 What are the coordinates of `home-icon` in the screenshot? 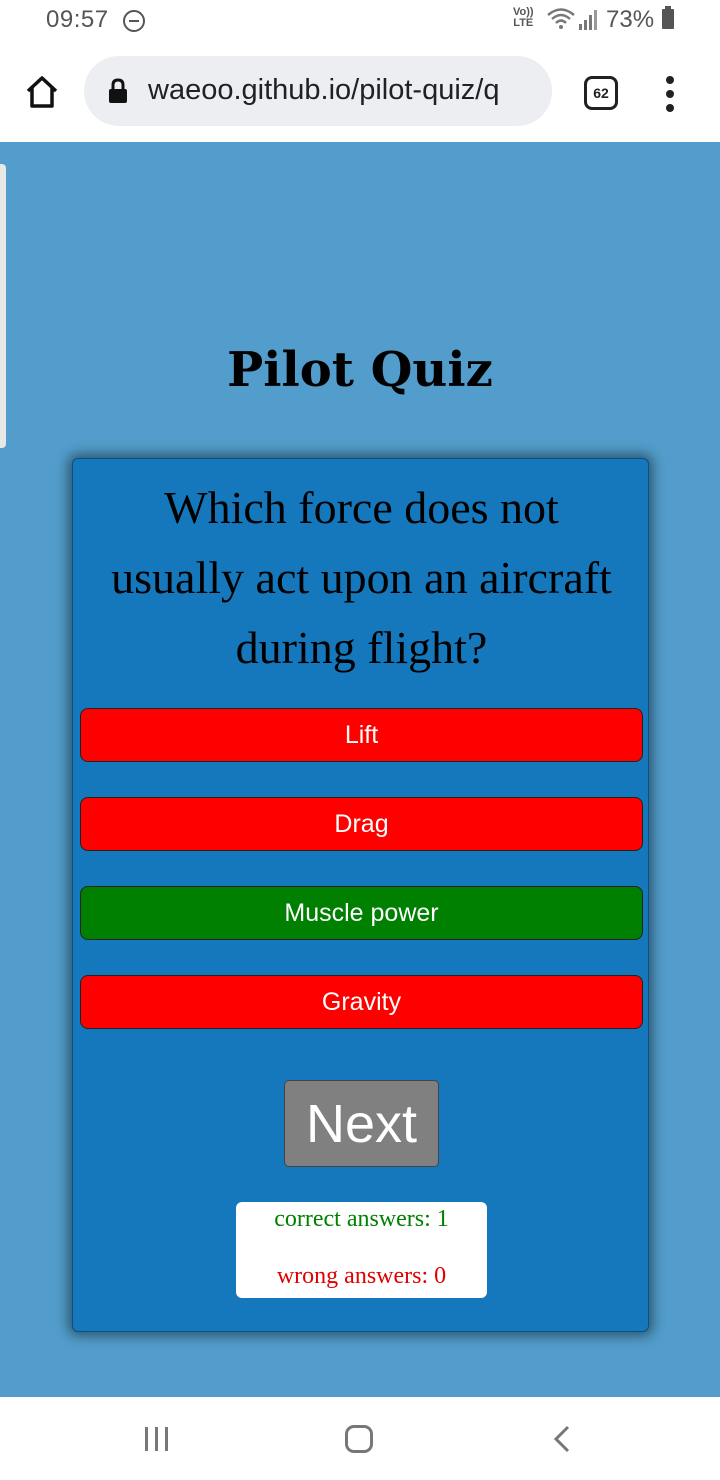 It's located at (42, 92).